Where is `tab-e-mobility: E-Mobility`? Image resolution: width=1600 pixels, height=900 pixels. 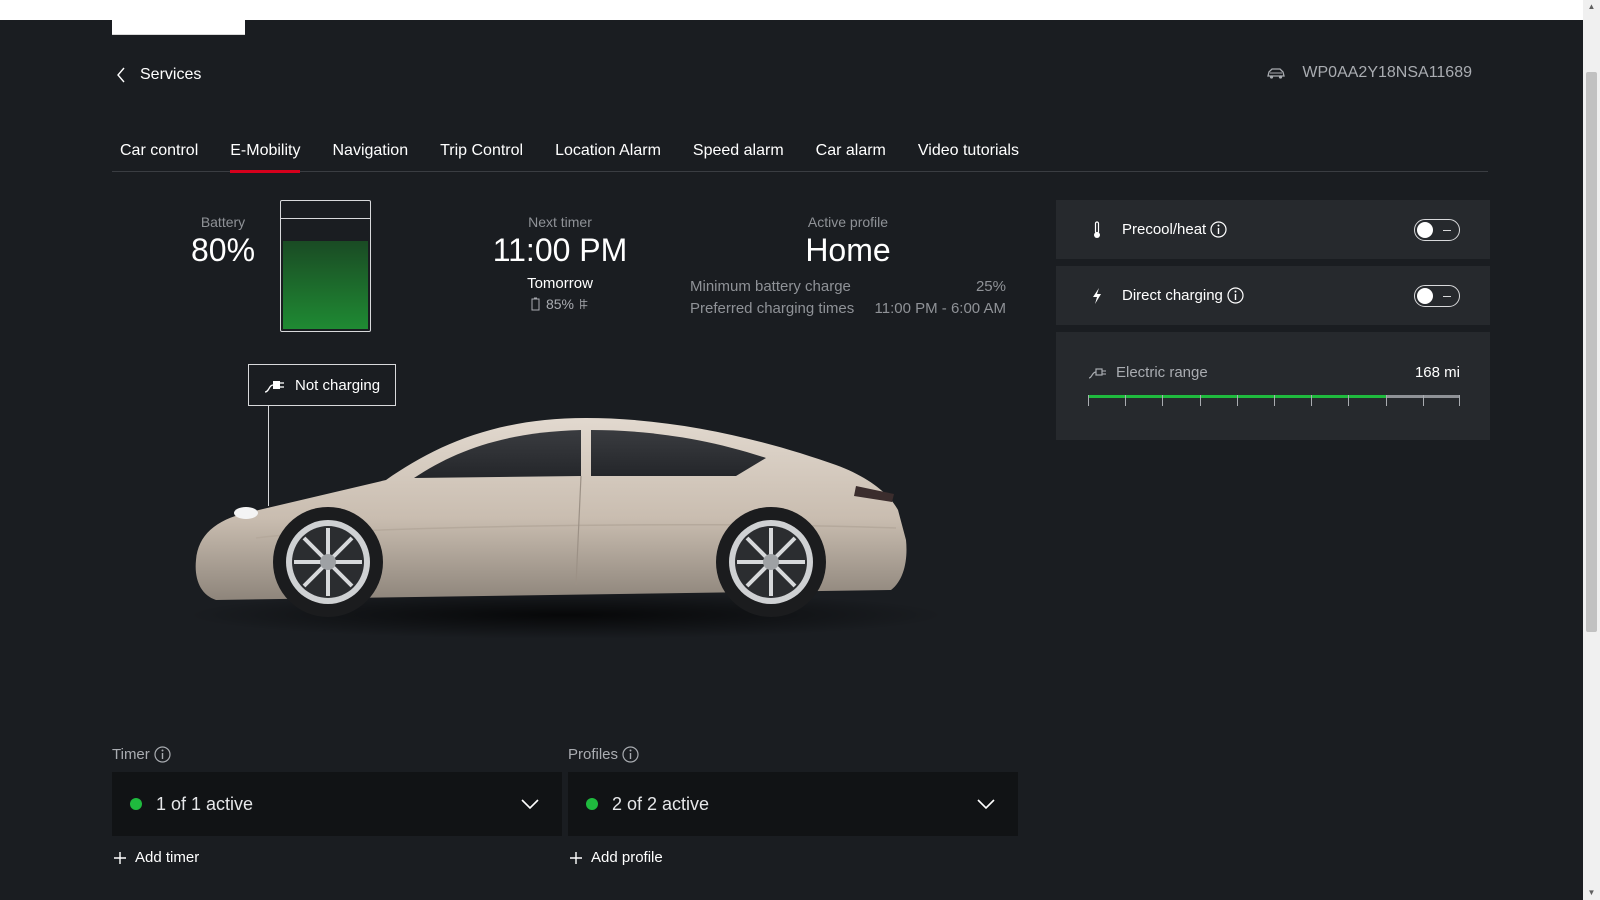
tab-e-mobility: E-Mobility is located at coordinates (265, 156).